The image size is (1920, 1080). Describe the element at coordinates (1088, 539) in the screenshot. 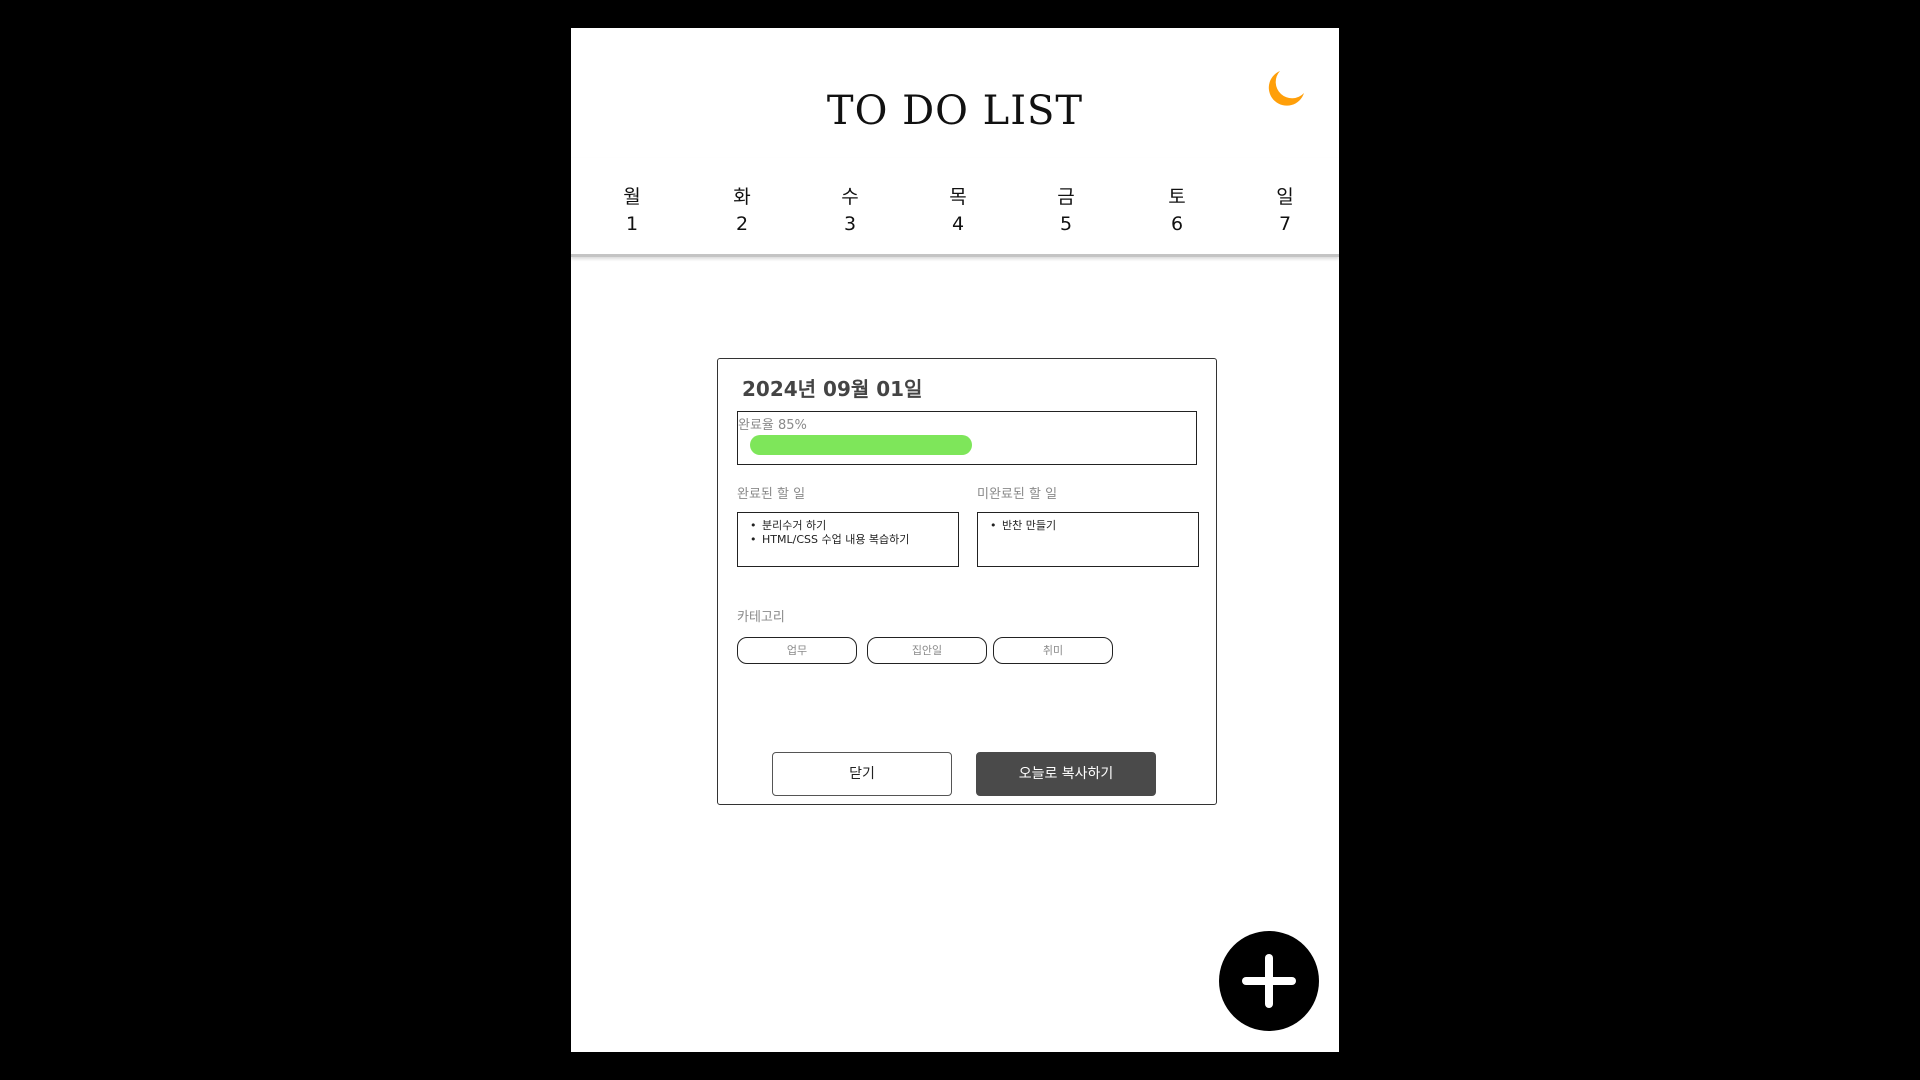

I see `incomplete-tasks-box: 반찬 만들기` at that location.